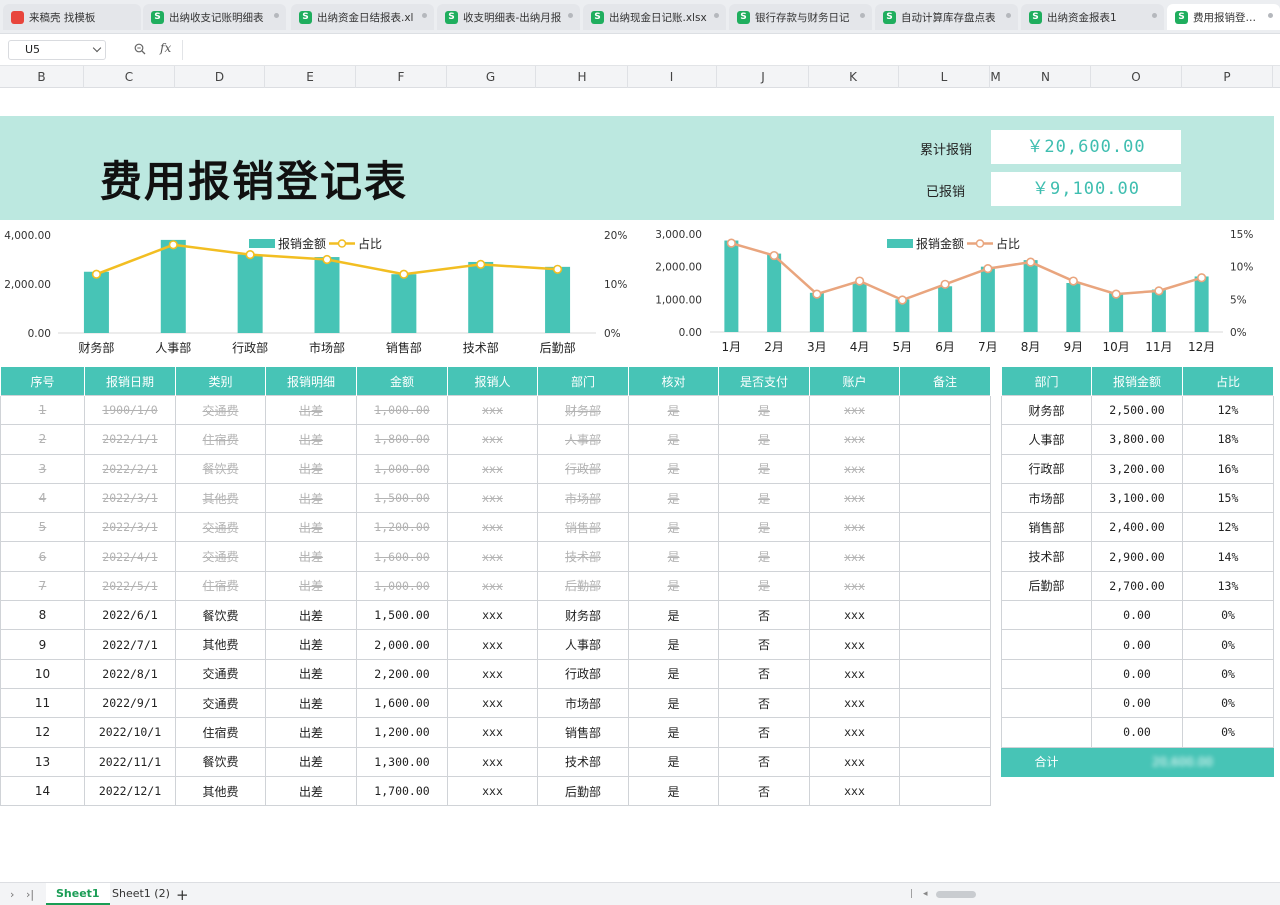 The height and width of the screenshot is (905, 1280). I want to click on table-cell: 2022/11/1, so click(130, 761).